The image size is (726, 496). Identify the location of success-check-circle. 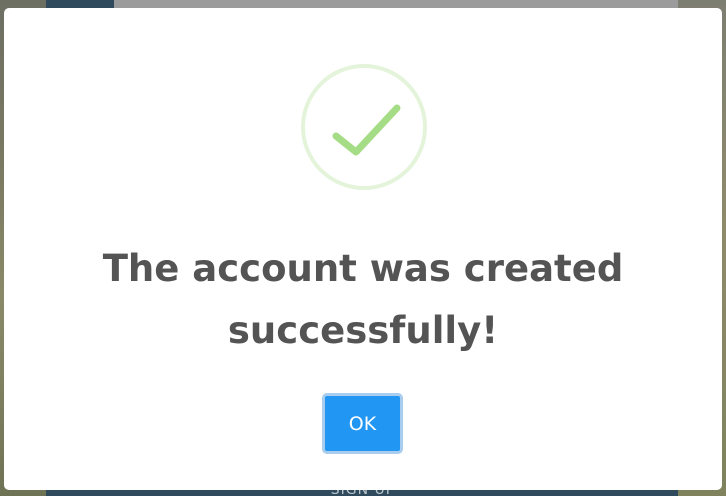
(364, 127).